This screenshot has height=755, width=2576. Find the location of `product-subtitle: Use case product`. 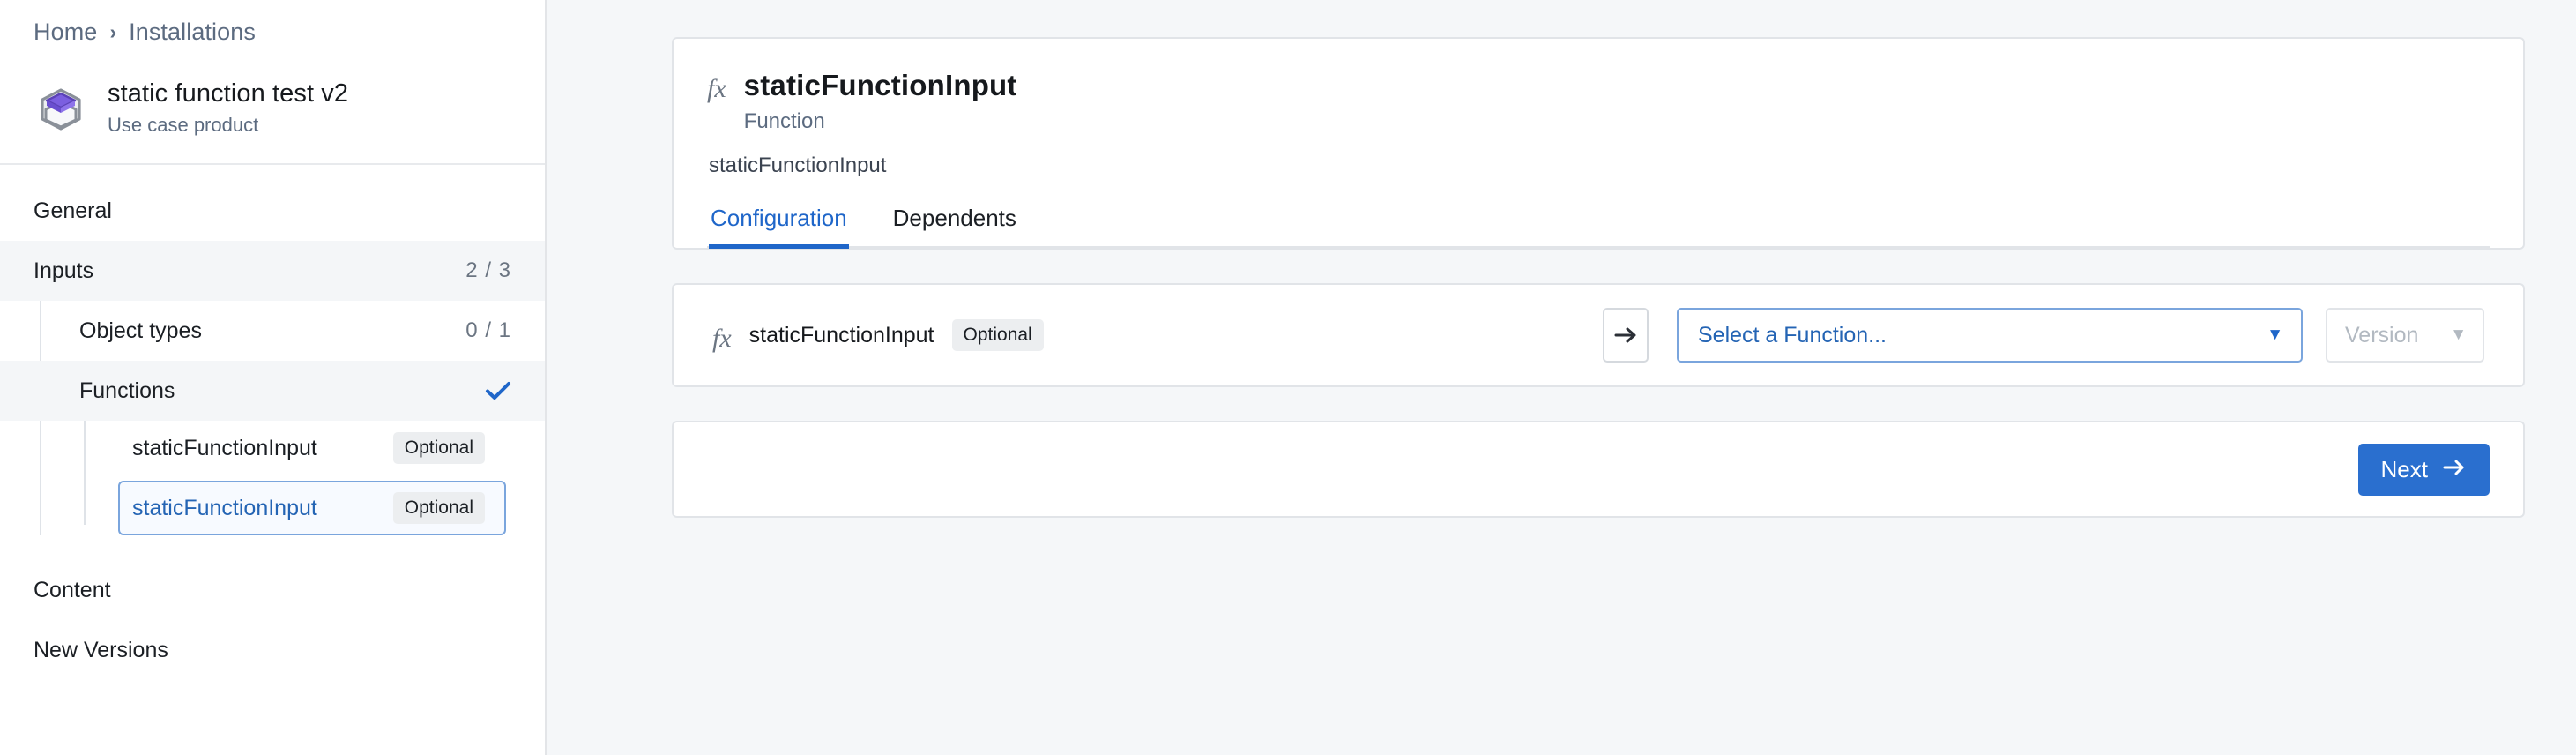

product-subtitle: Use case product is located at coordinates (183, 125).